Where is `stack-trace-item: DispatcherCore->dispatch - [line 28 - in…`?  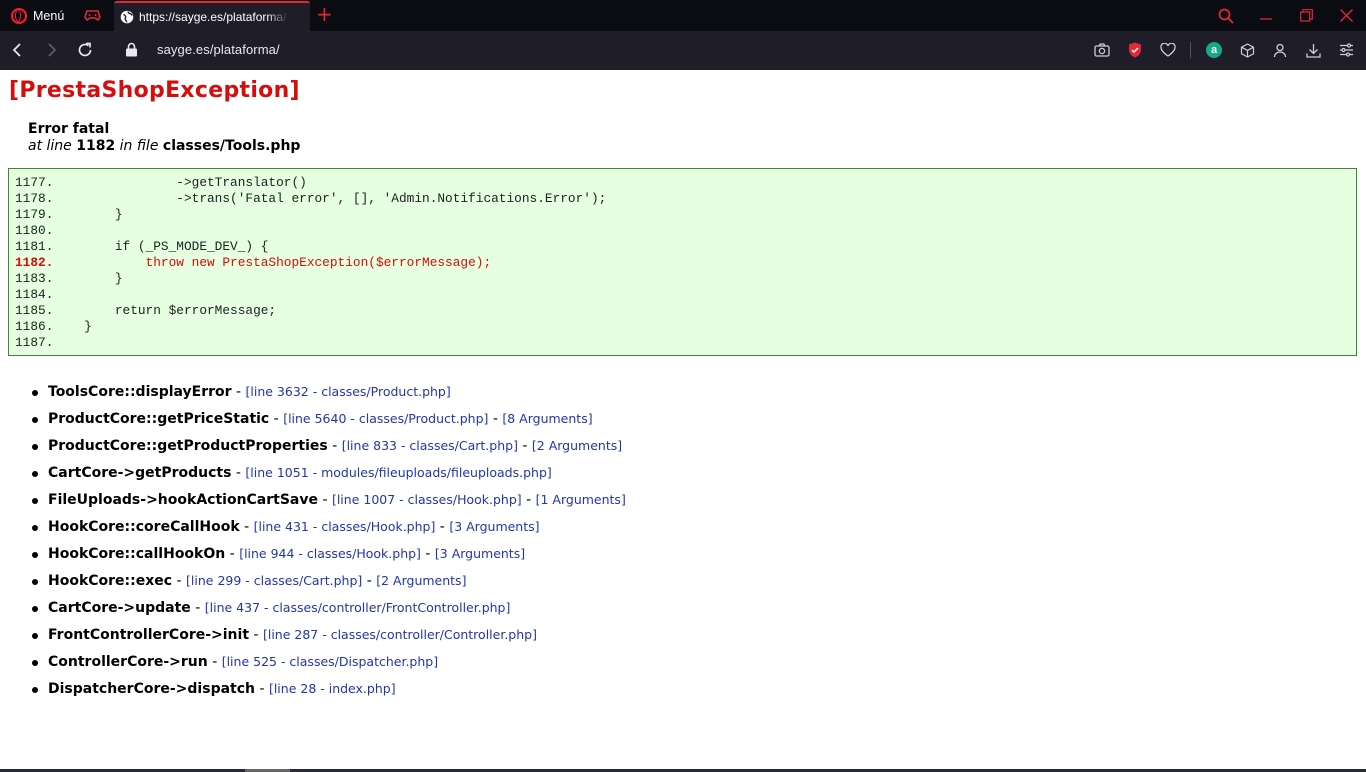 stack-trace-item: DispatcherCore->dispatch - [line 28 - in… is located at coordinates (327, 693).